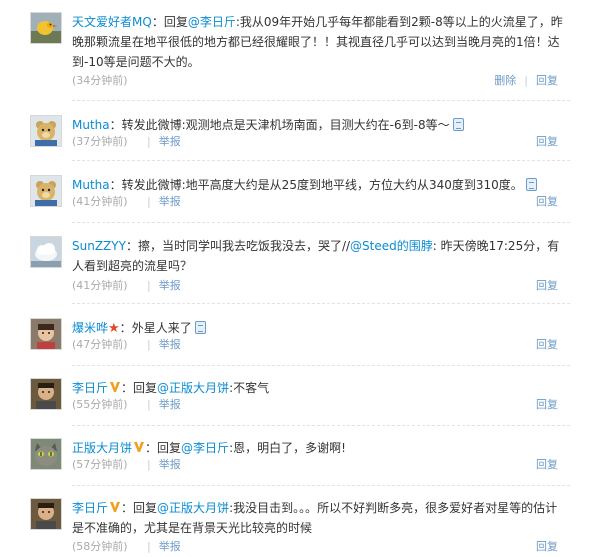 This screenshot has width=600, height=557. What do you see at coordinates (100, 201) in the screenshot?
I see `comment-time: (41分钟前)` at bounding box center [100, 201].